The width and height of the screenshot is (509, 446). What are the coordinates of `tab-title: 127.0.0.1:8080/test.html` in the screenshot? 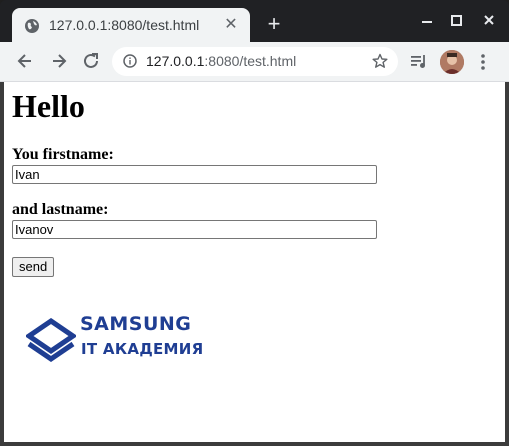 It's located at (124, 25).